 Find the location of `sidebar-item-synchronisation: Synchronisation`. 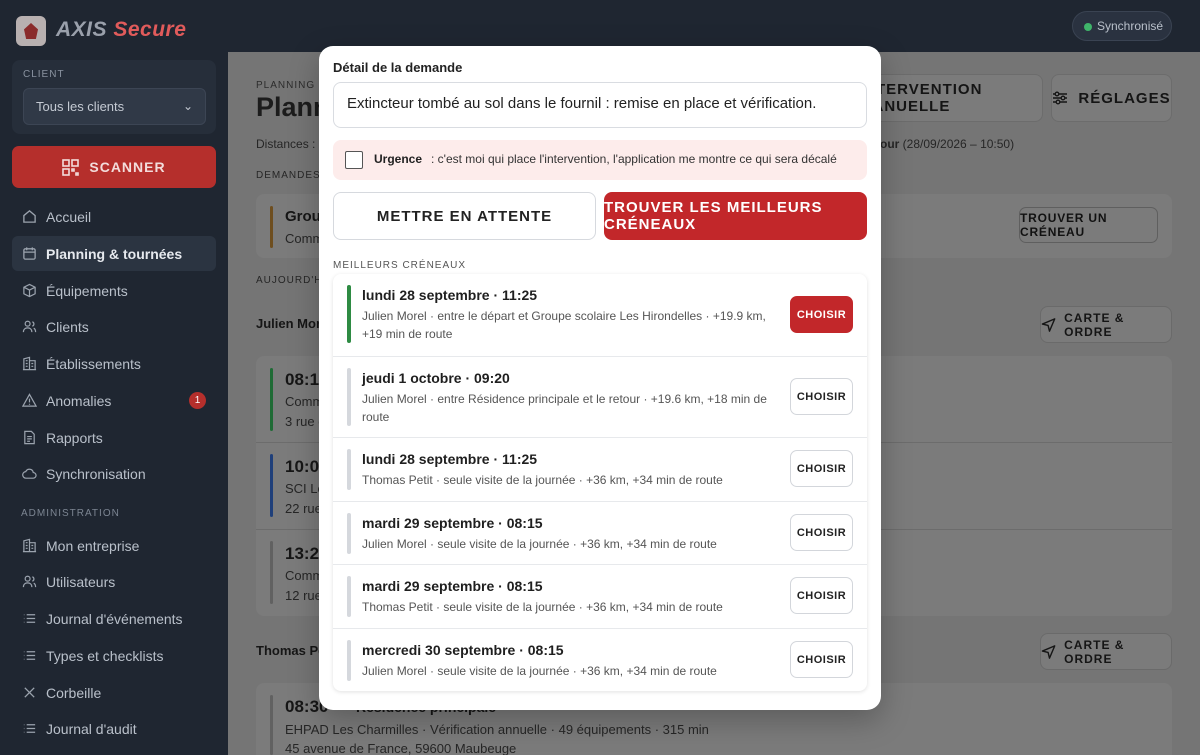

sidebar-item-synchronisation: Synchronisation is located at coordinates (114, 473).